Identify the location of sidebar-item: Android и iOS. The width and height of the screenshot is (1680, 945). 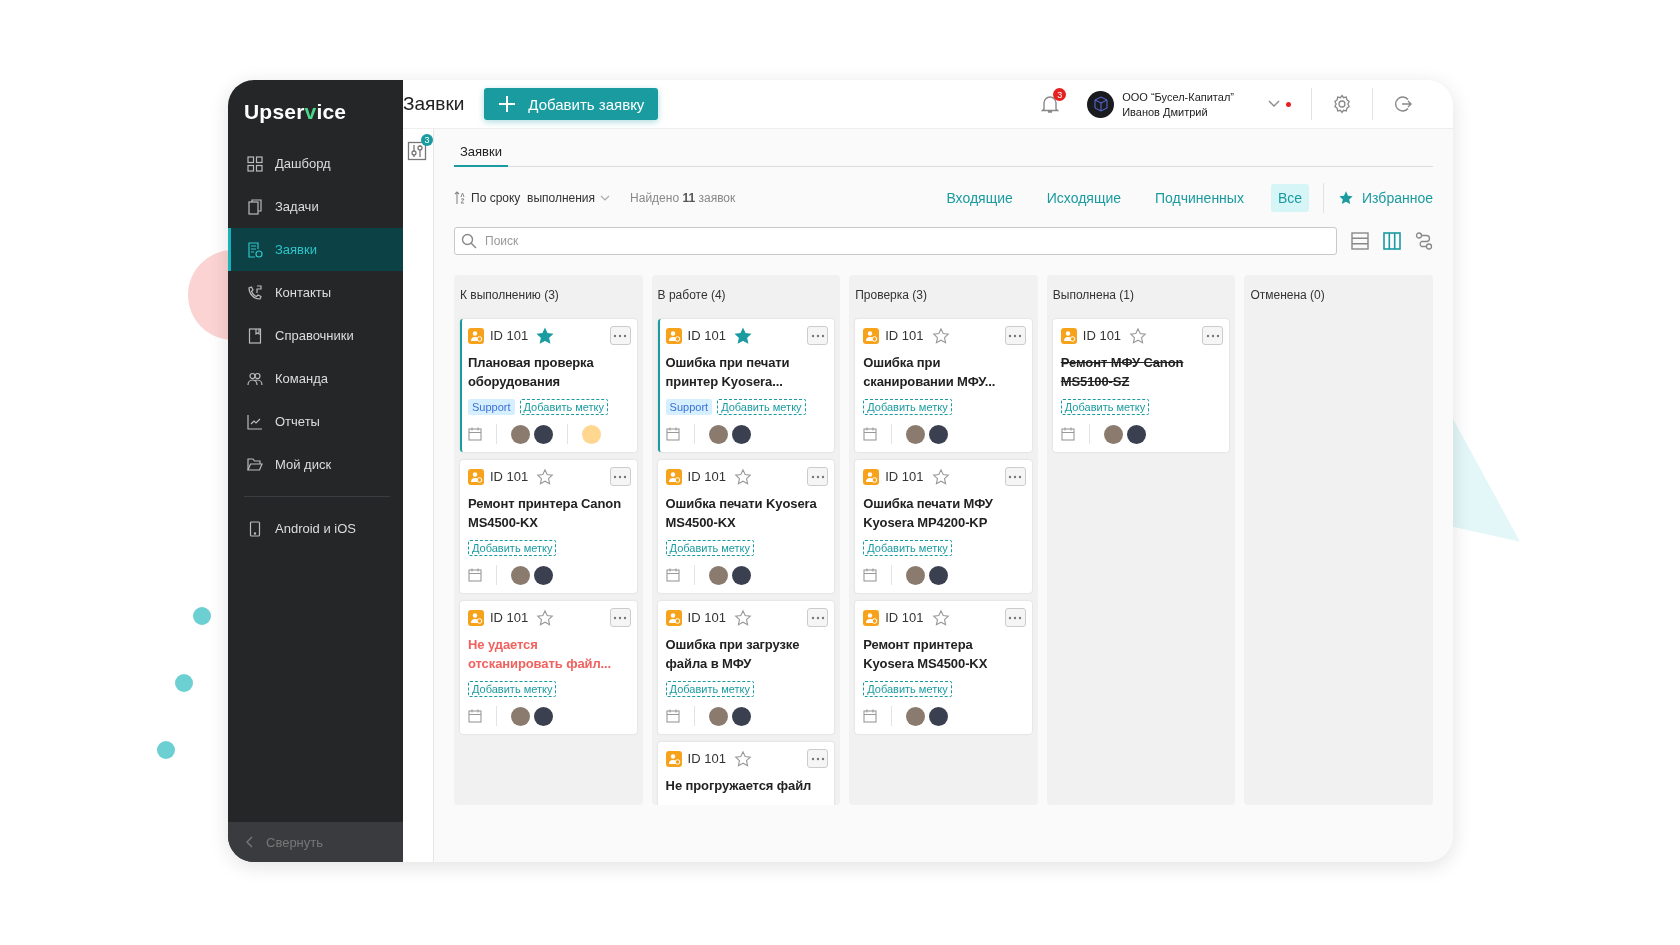
(315, 528).